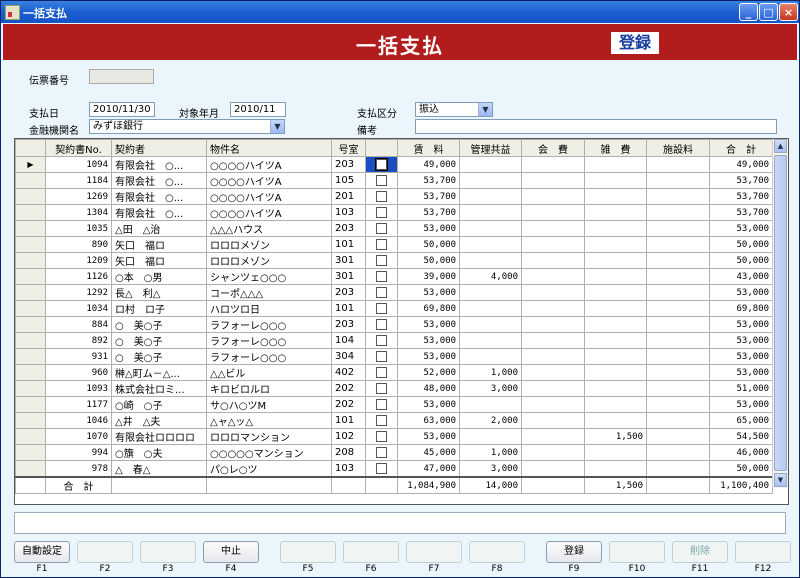 The image size is (800, 578). I want to click on minimize-button: _, so click(748, 12).